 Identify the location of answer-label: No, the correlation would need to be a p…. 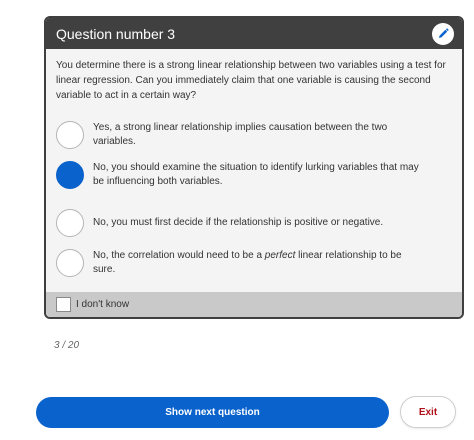
(258, 263).